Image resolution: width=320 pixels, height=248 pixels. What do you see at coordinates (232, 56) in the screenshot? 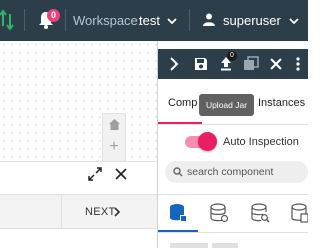
I see `upload-badge: 0` at bounding box center [232, 56].